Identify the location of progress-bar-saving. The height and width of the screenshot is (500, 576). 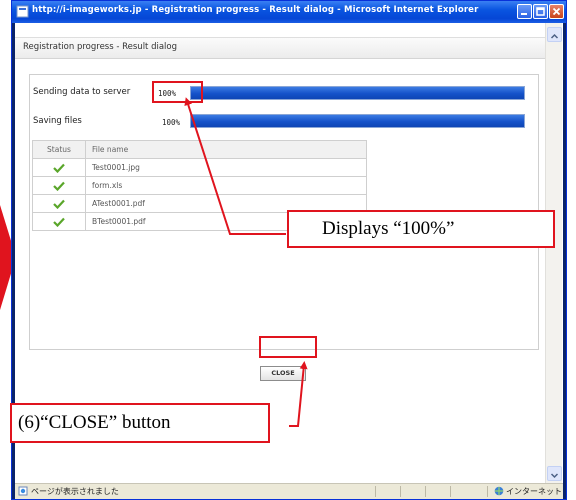
(357, 121).